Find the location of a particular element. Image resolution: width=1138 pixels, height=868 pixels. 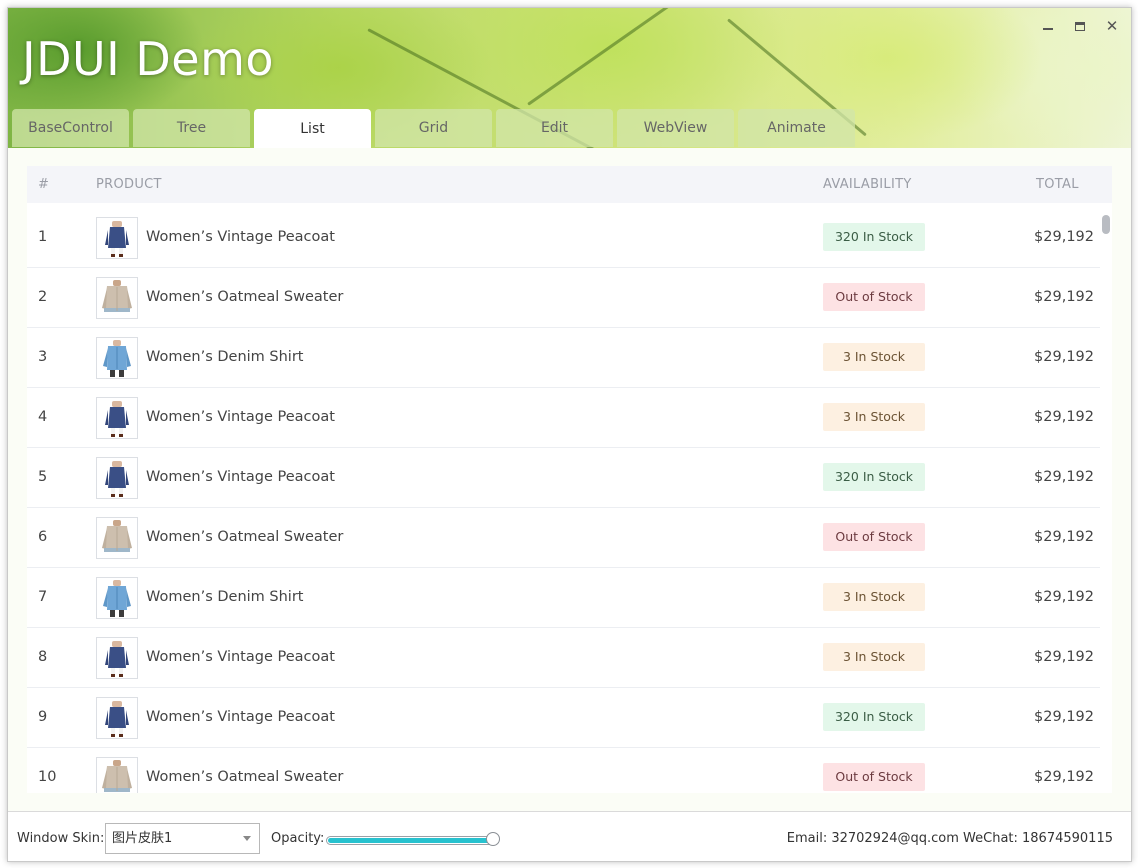

header-num: # is located at coordinates (44, 184).